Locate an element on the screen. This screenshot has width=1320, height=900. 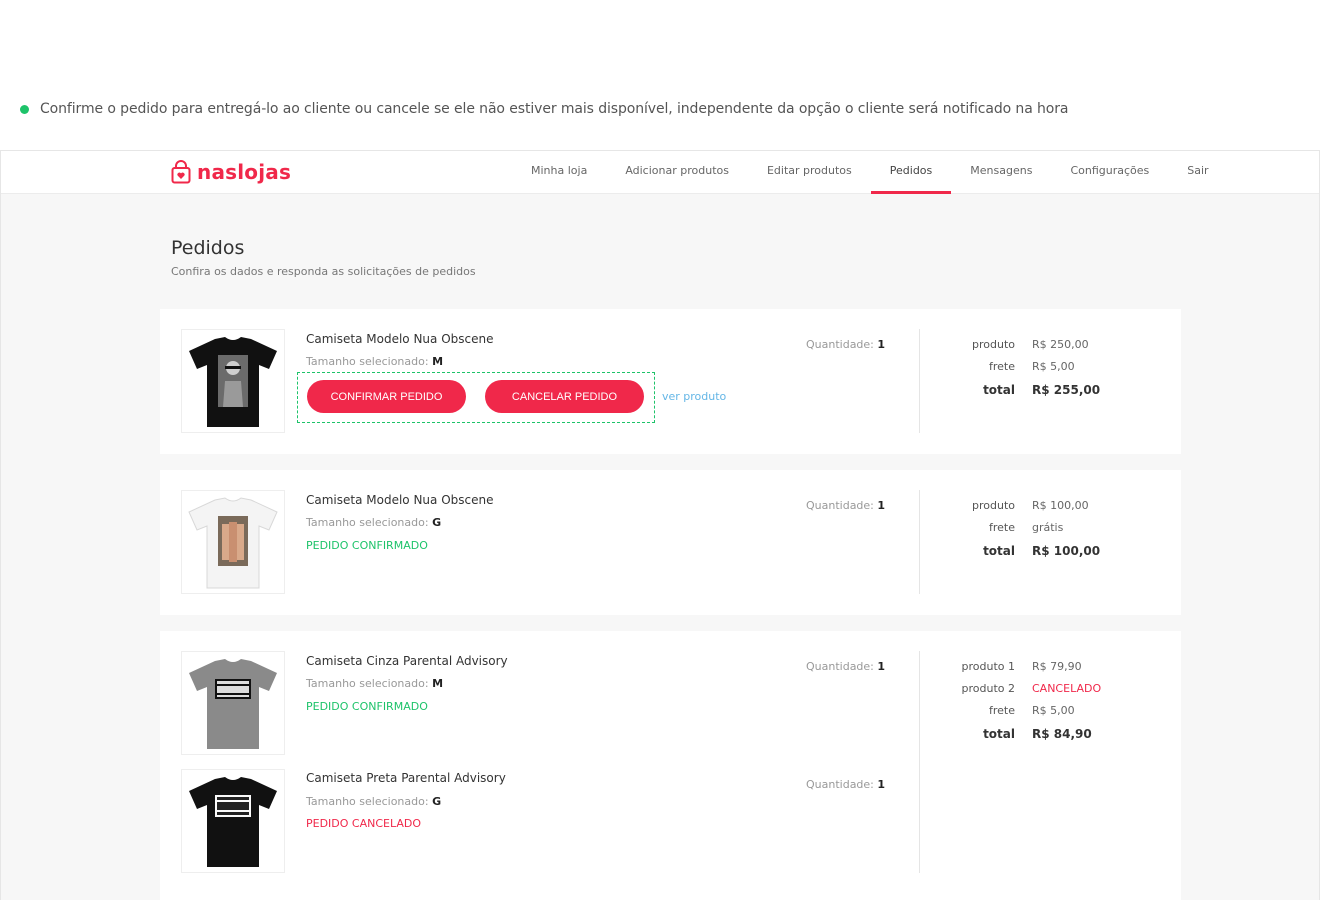
total-value: R$ 84,90 is located at coordinates (1062, 734).